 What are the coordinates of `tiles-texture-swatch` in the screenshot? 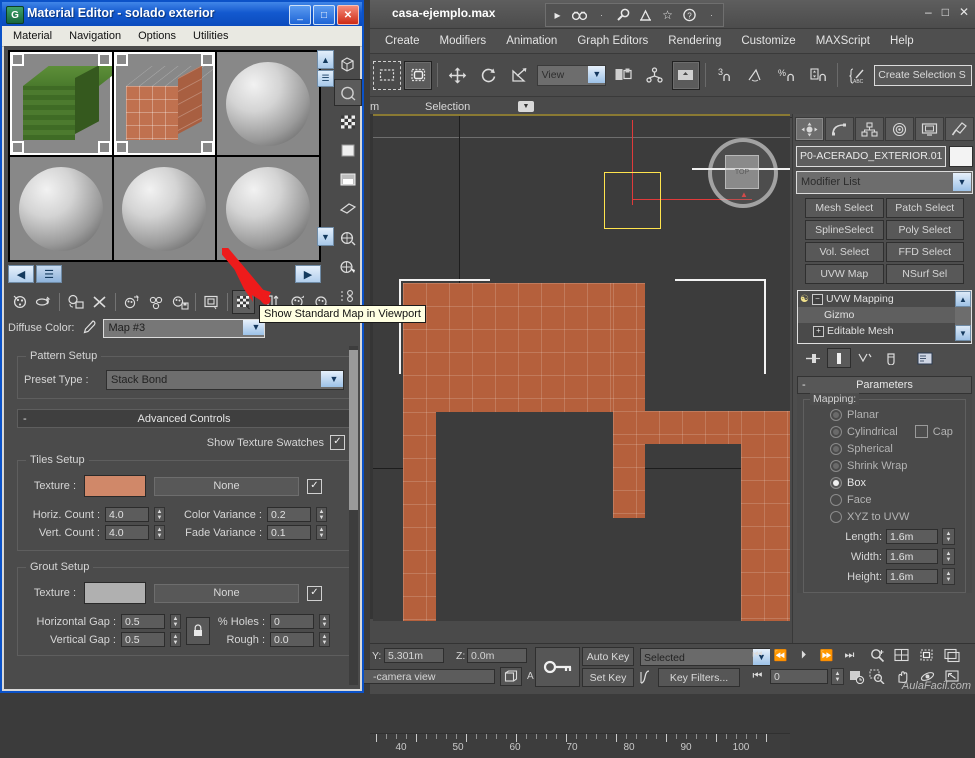 It's located at (115, 486).